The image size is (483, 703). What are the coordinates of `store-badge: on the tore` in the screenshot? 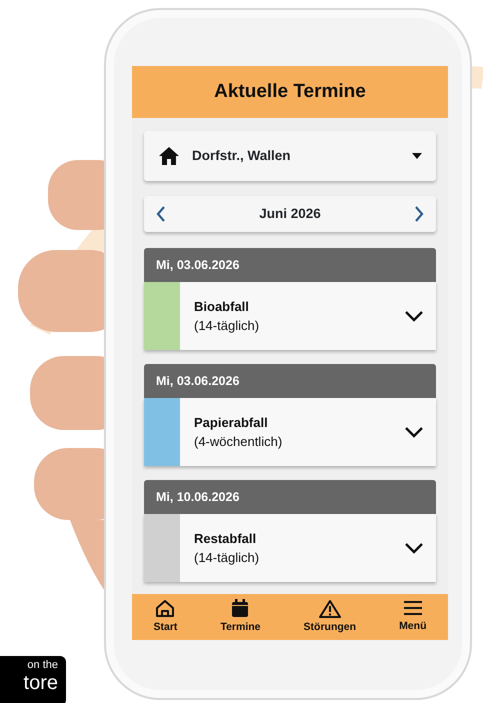 It's located at (33, 679).